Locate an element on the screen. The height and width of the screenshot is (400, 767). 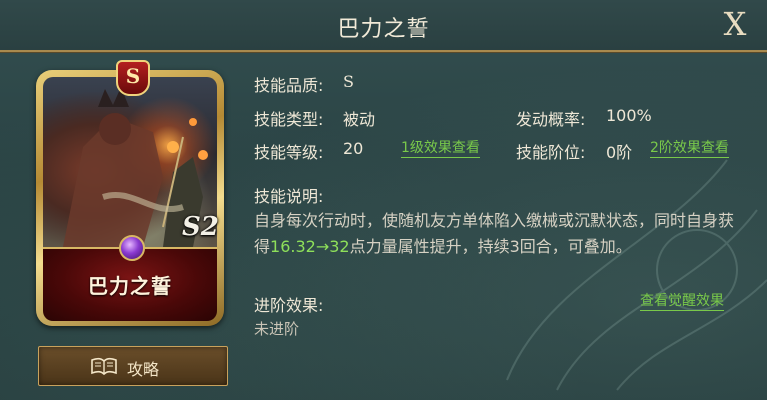
open-book-icon is located at coordinates (104, 366).